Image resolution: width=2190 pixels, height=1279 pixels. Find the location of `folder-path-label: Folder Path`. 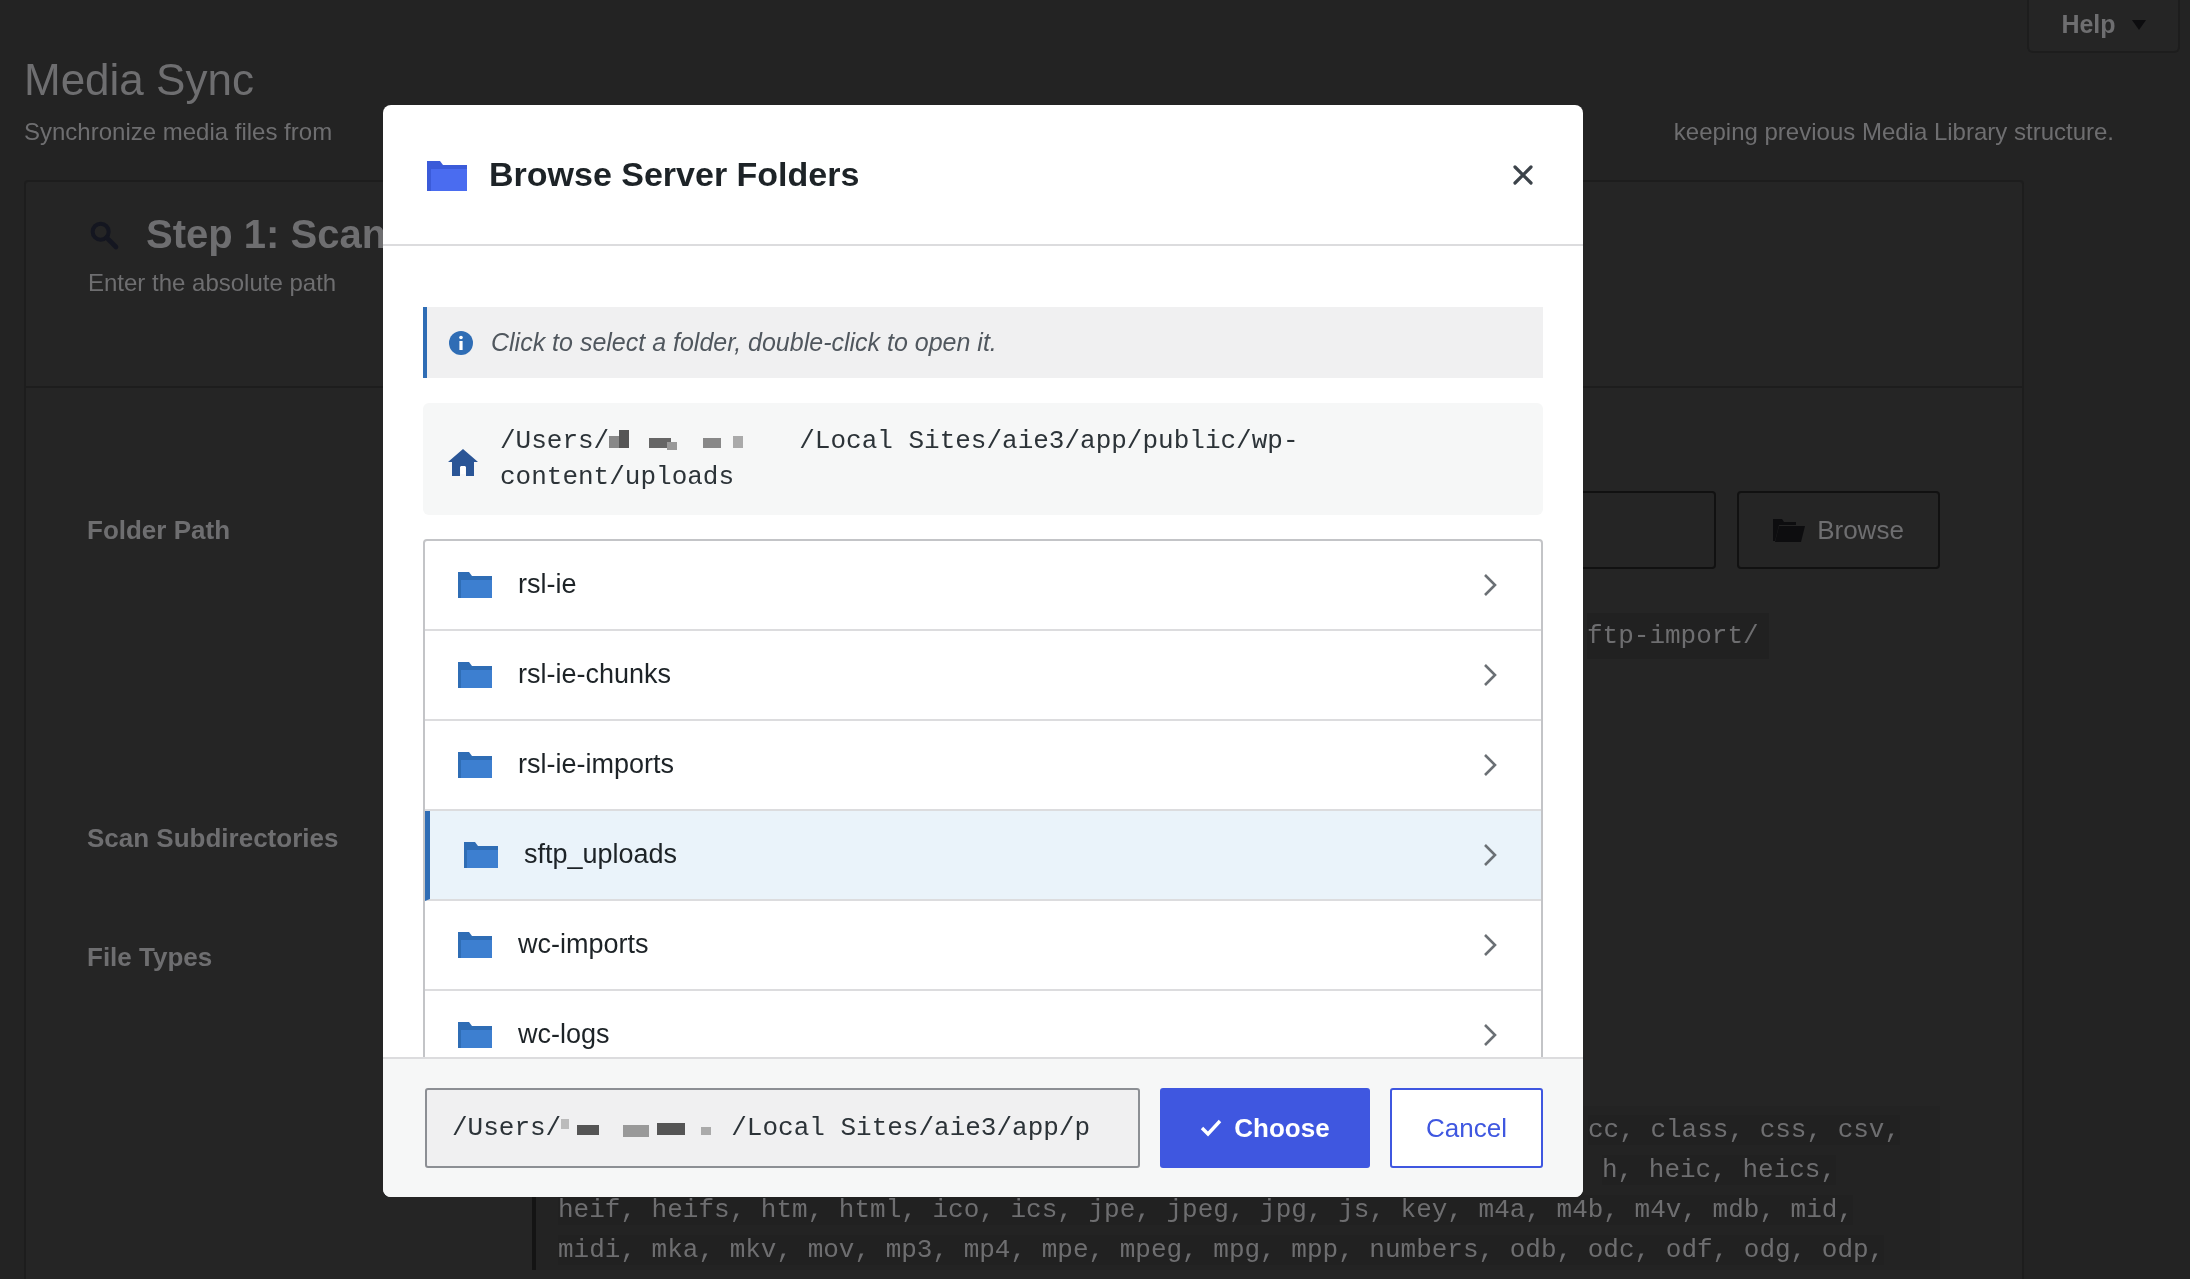

folder-path-label: Folder Path is located at coordinates (159, 530).